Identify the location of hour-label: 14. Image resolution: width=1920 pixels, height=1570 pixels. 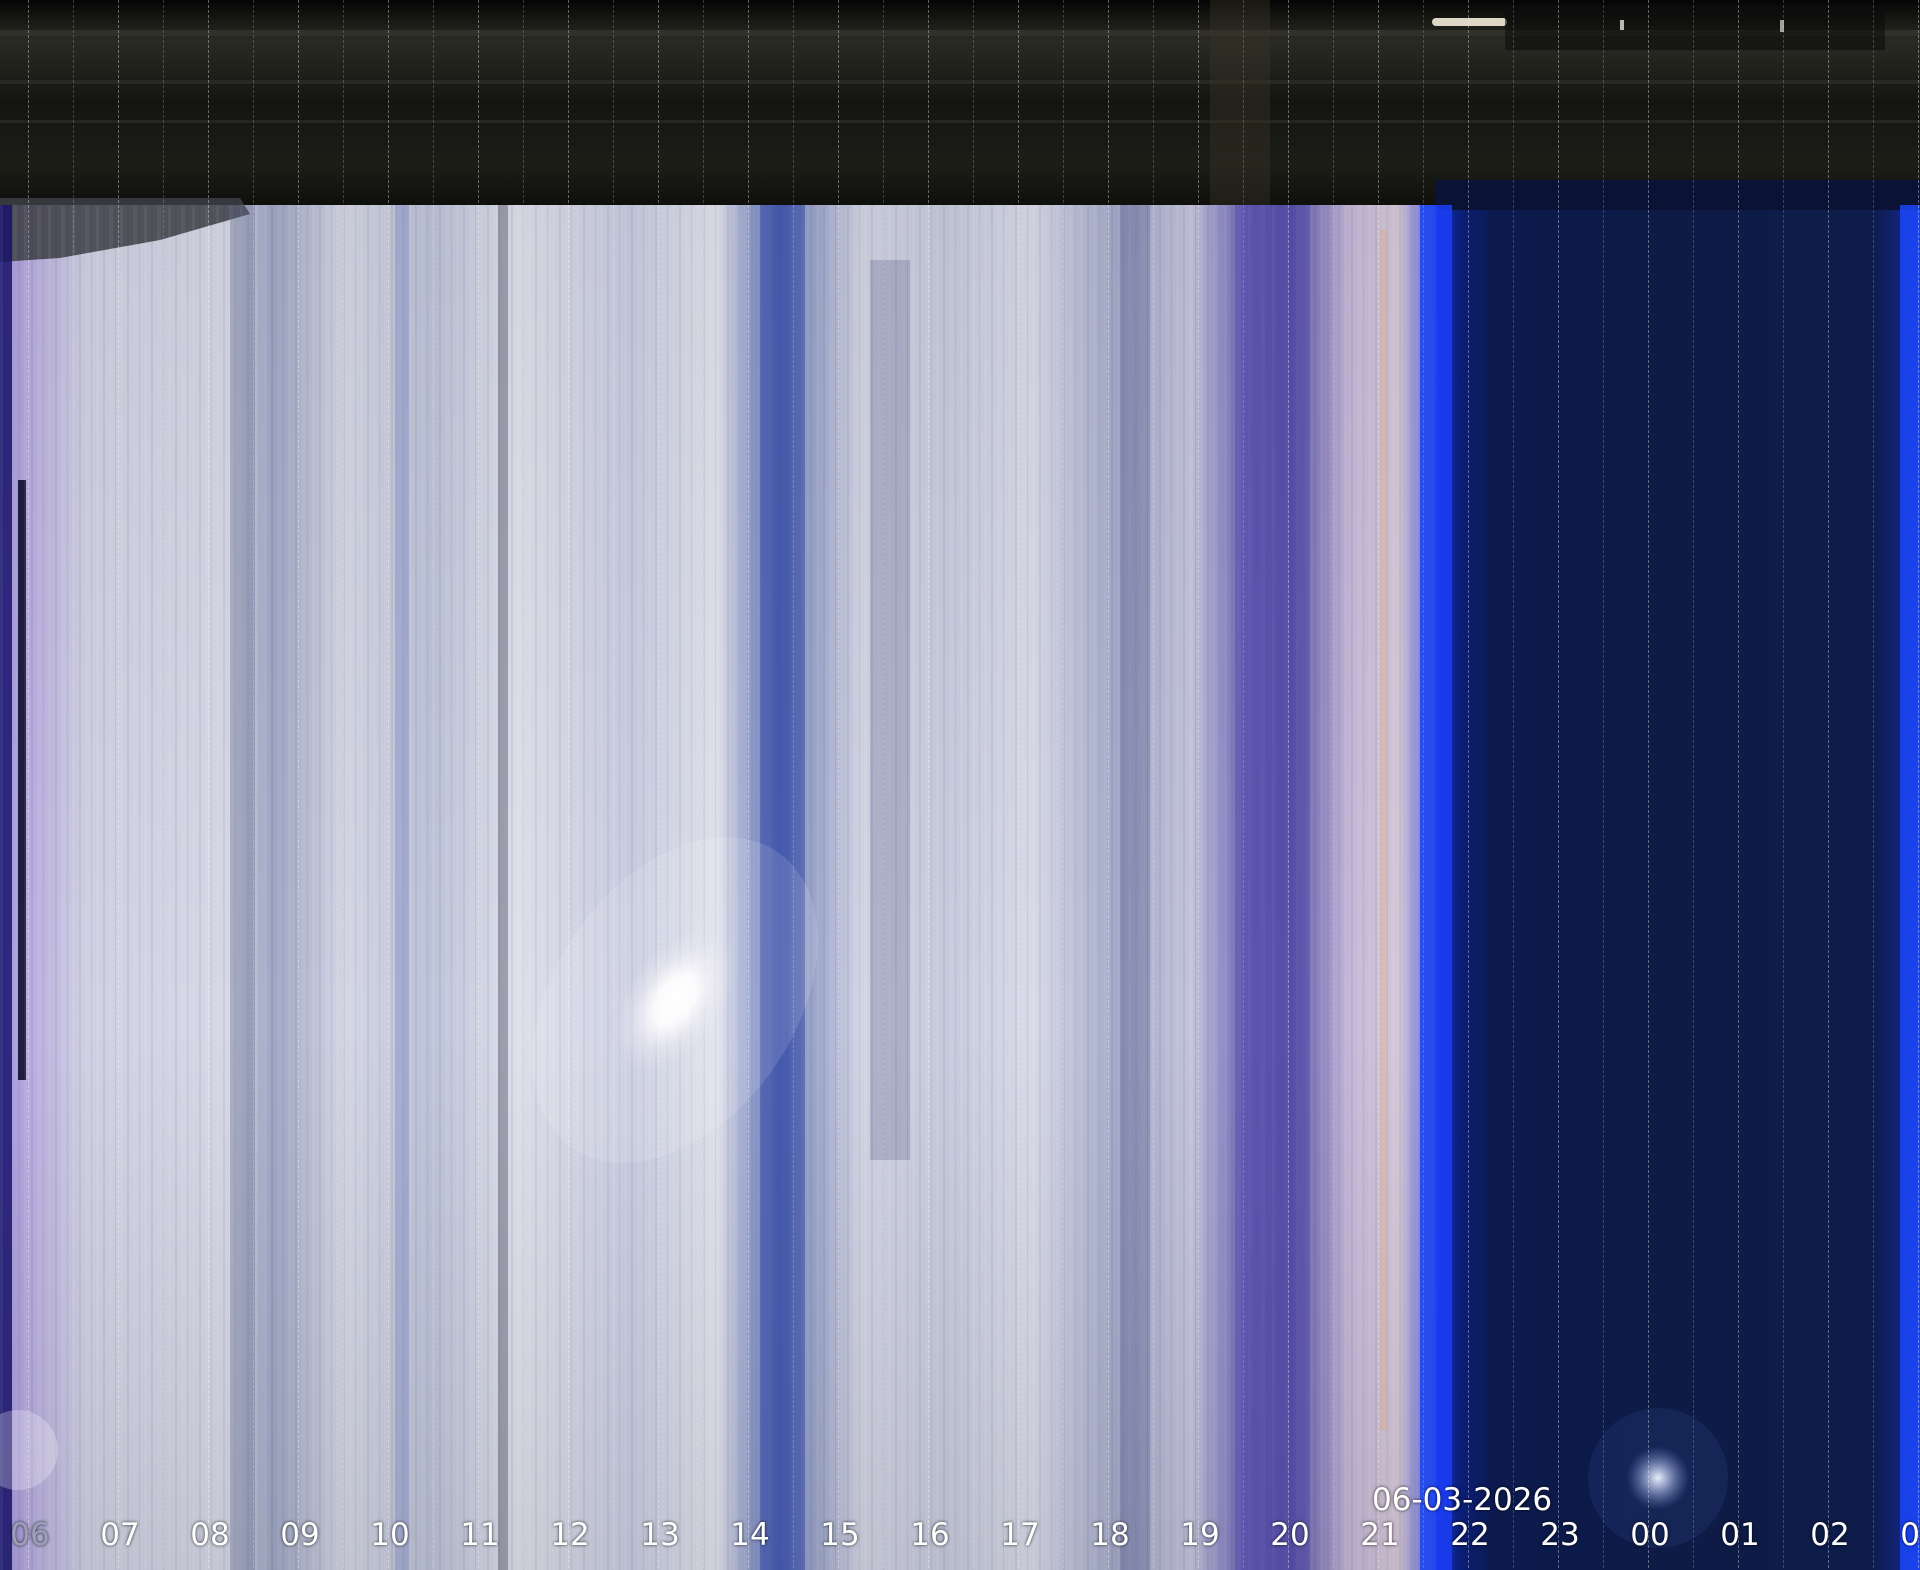
(750, 1535).